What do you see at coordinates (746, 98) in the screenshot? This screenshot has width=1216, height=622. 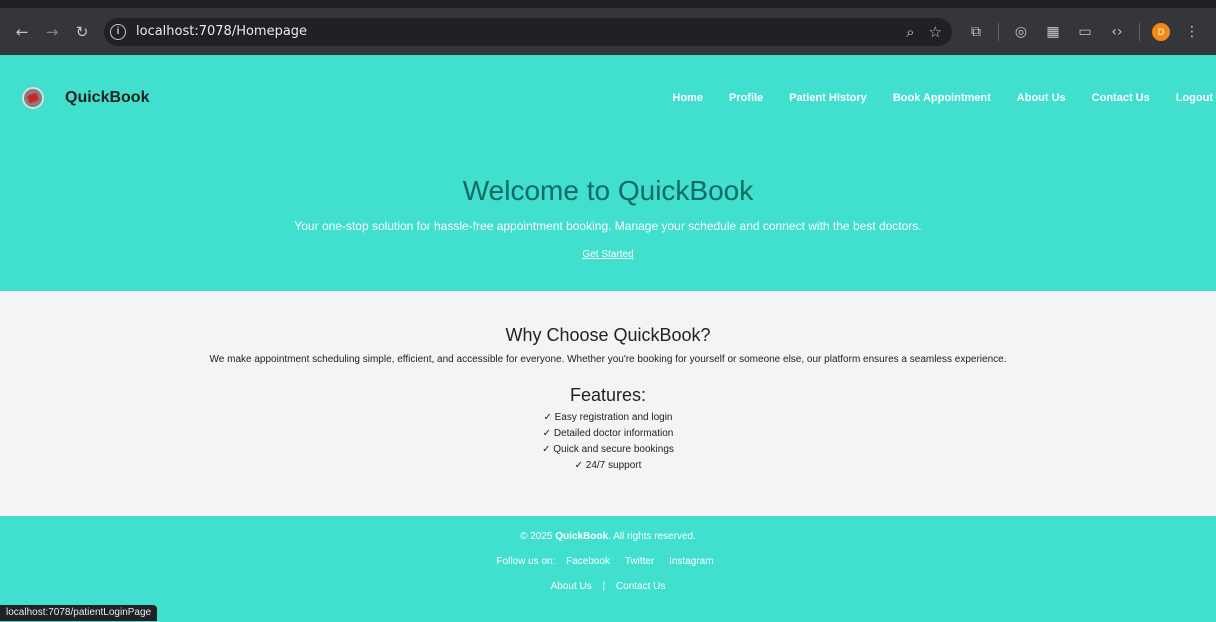 I see `nav-profile: Profile` at bounding box center [746, 98].